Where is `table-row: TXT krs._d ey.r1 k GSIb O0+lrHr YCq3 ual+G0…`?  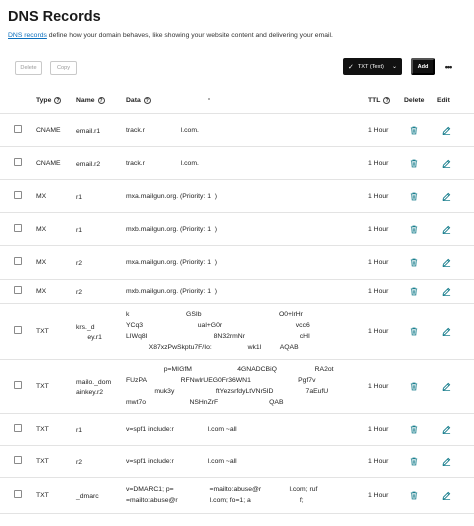
table-row: TXT krs._d ey.r1 k GSIb O0+lrHr YCq3 ual+G0… is located at coordinates (237, 332).